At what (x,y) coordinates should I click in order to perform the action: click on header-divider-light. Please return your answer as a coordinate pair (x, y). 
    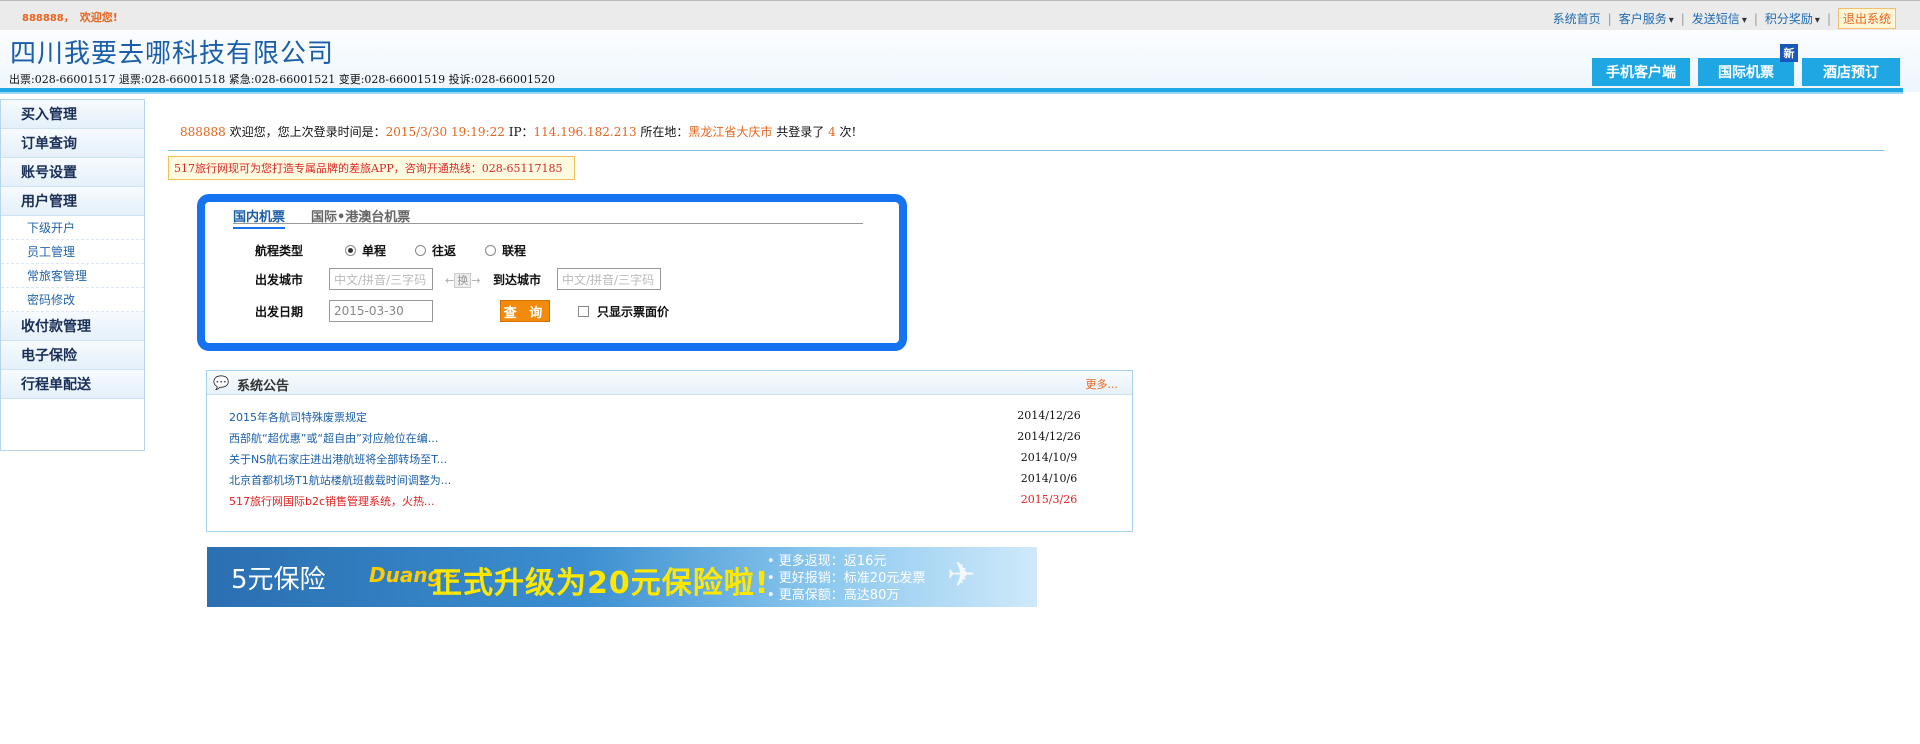
    Looking at the image, I should click on (951, 93).